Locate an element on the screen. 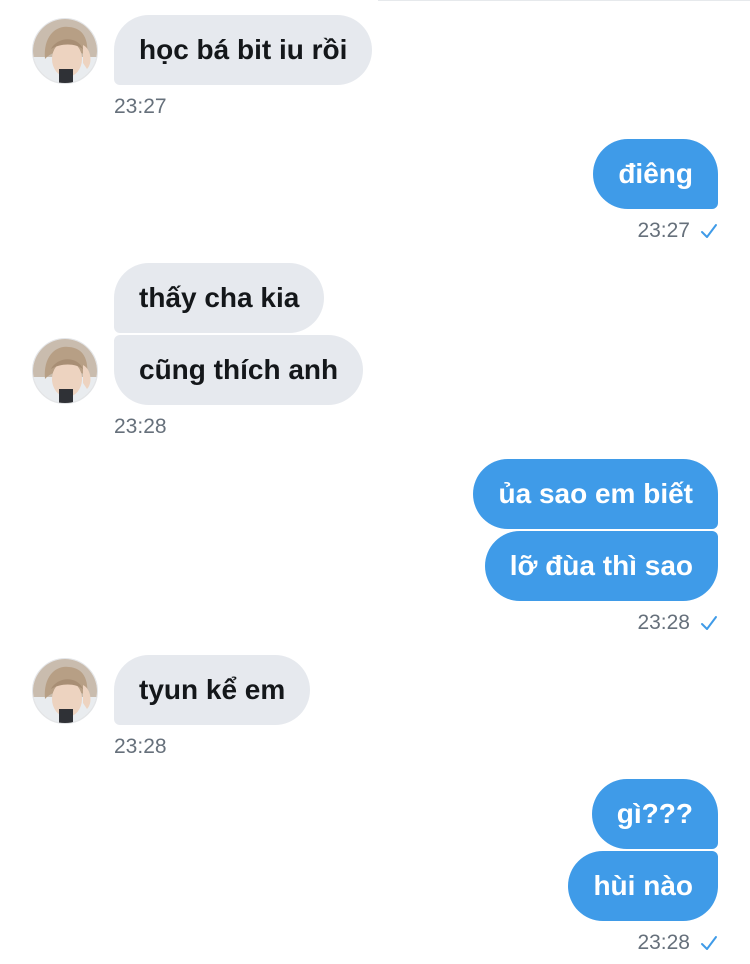 This screenshot has height=964, width=750. message-text: ủa sao em biết is located at coordinates (595, 493).